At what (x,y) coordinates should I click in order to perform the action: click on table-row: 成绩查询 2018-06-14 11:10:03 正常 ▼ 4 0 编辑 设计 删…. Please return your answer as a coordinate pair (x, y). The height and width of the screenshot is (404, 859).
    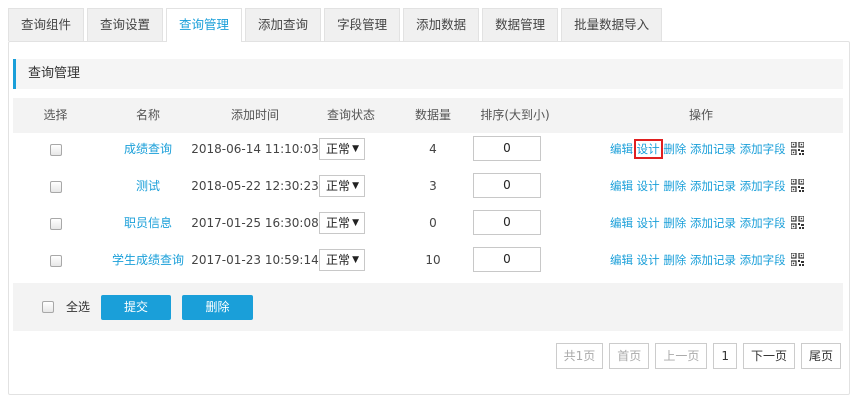
    Looking at the image, I should click on (428, 149).